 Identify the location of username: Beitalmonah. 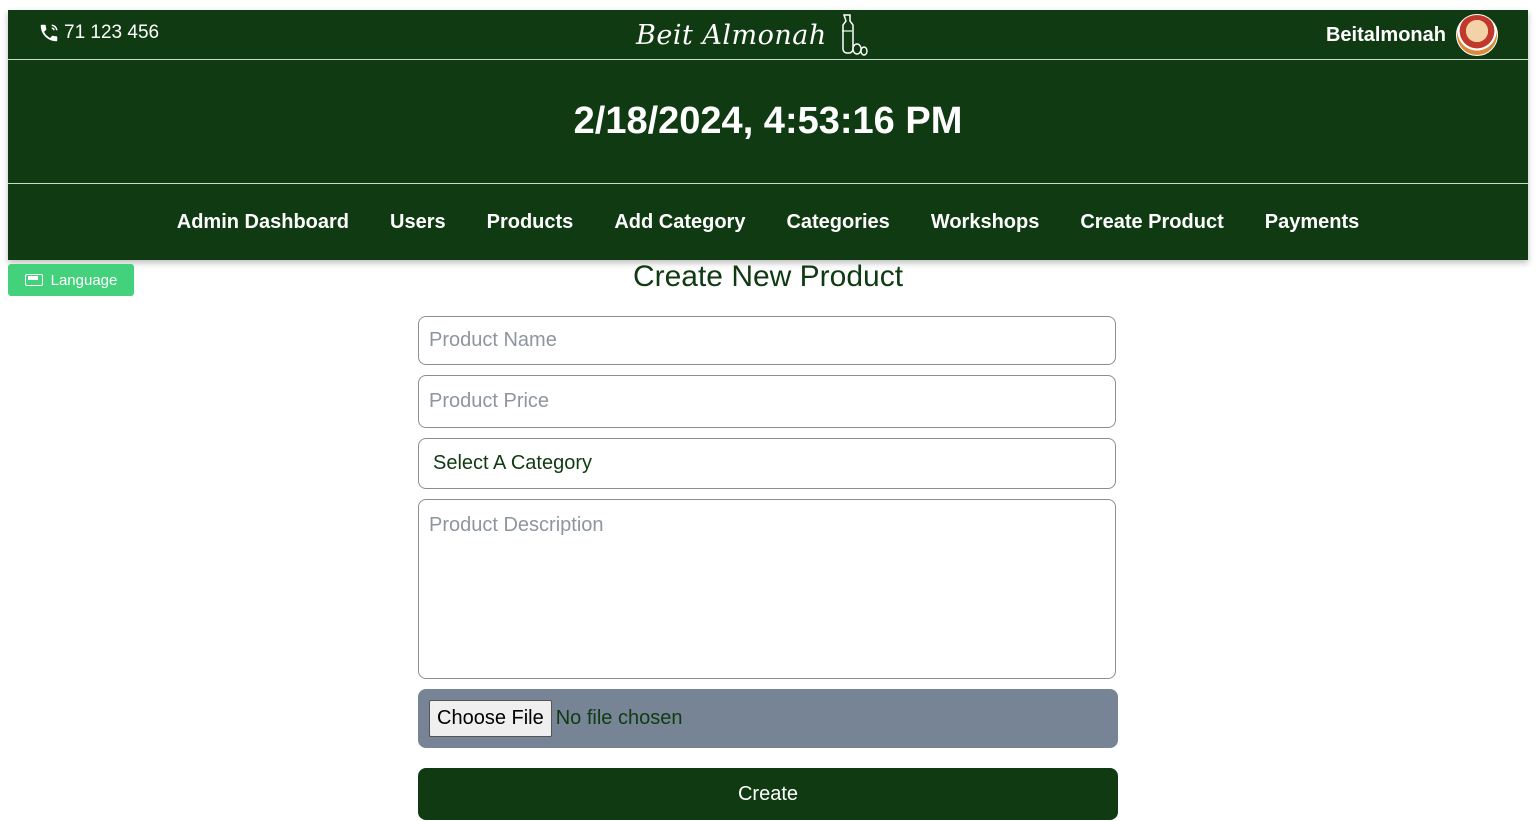
(1385, 34).